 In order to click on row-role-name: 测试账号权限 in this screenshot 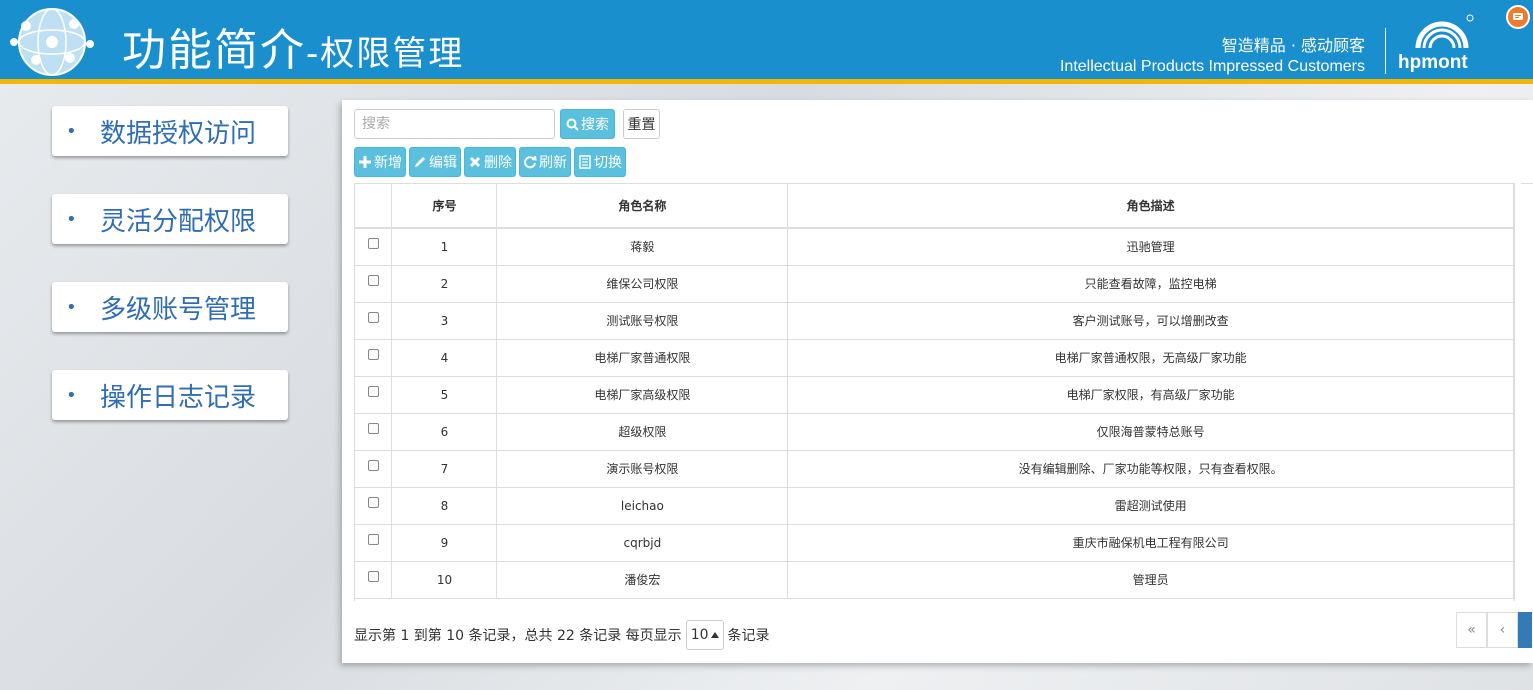, I will do `click(642, 321)`.